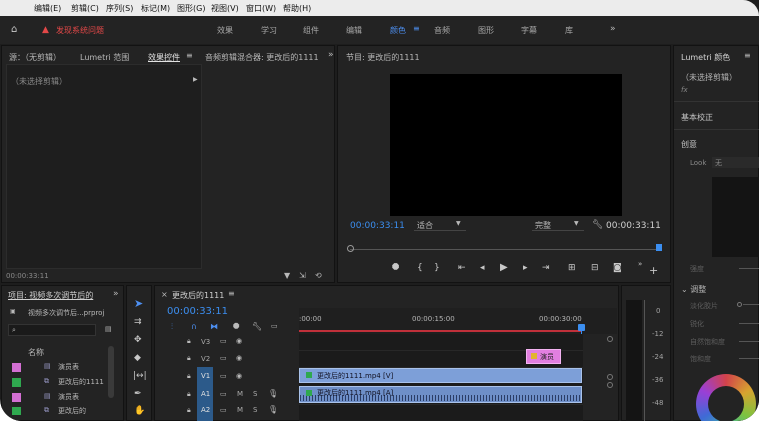 The image size is (759, 421). Describe the element at coordinates (617, 268) in the screenshot. I see `camera-icon: ◙` at that location.